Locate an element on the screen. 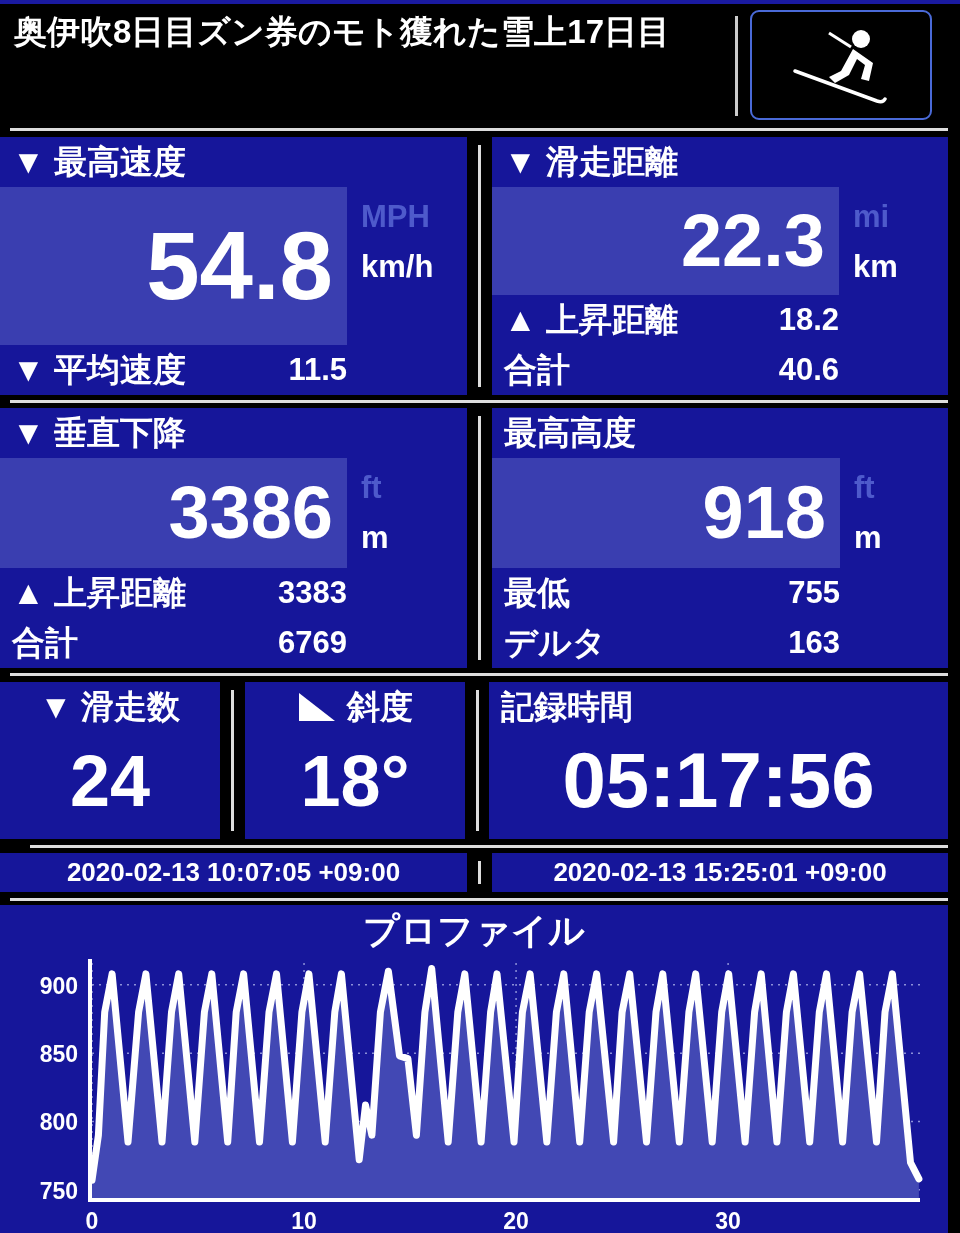  counter-value: 05:17:56 is located at coordinates (718, 780).